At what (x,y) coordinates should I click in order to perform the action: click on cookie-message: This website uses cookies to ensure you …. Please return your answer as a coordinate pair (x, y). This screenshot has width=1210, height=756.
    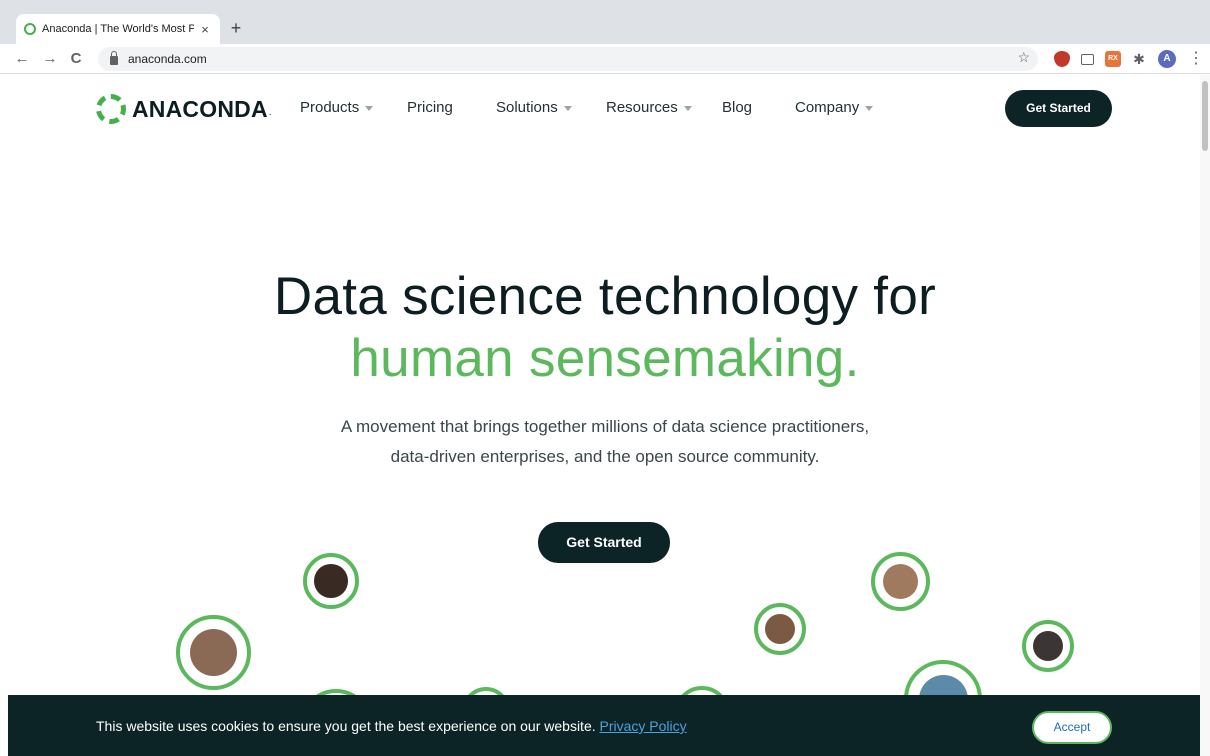
    Looking at the image, I should click on (391, 726).